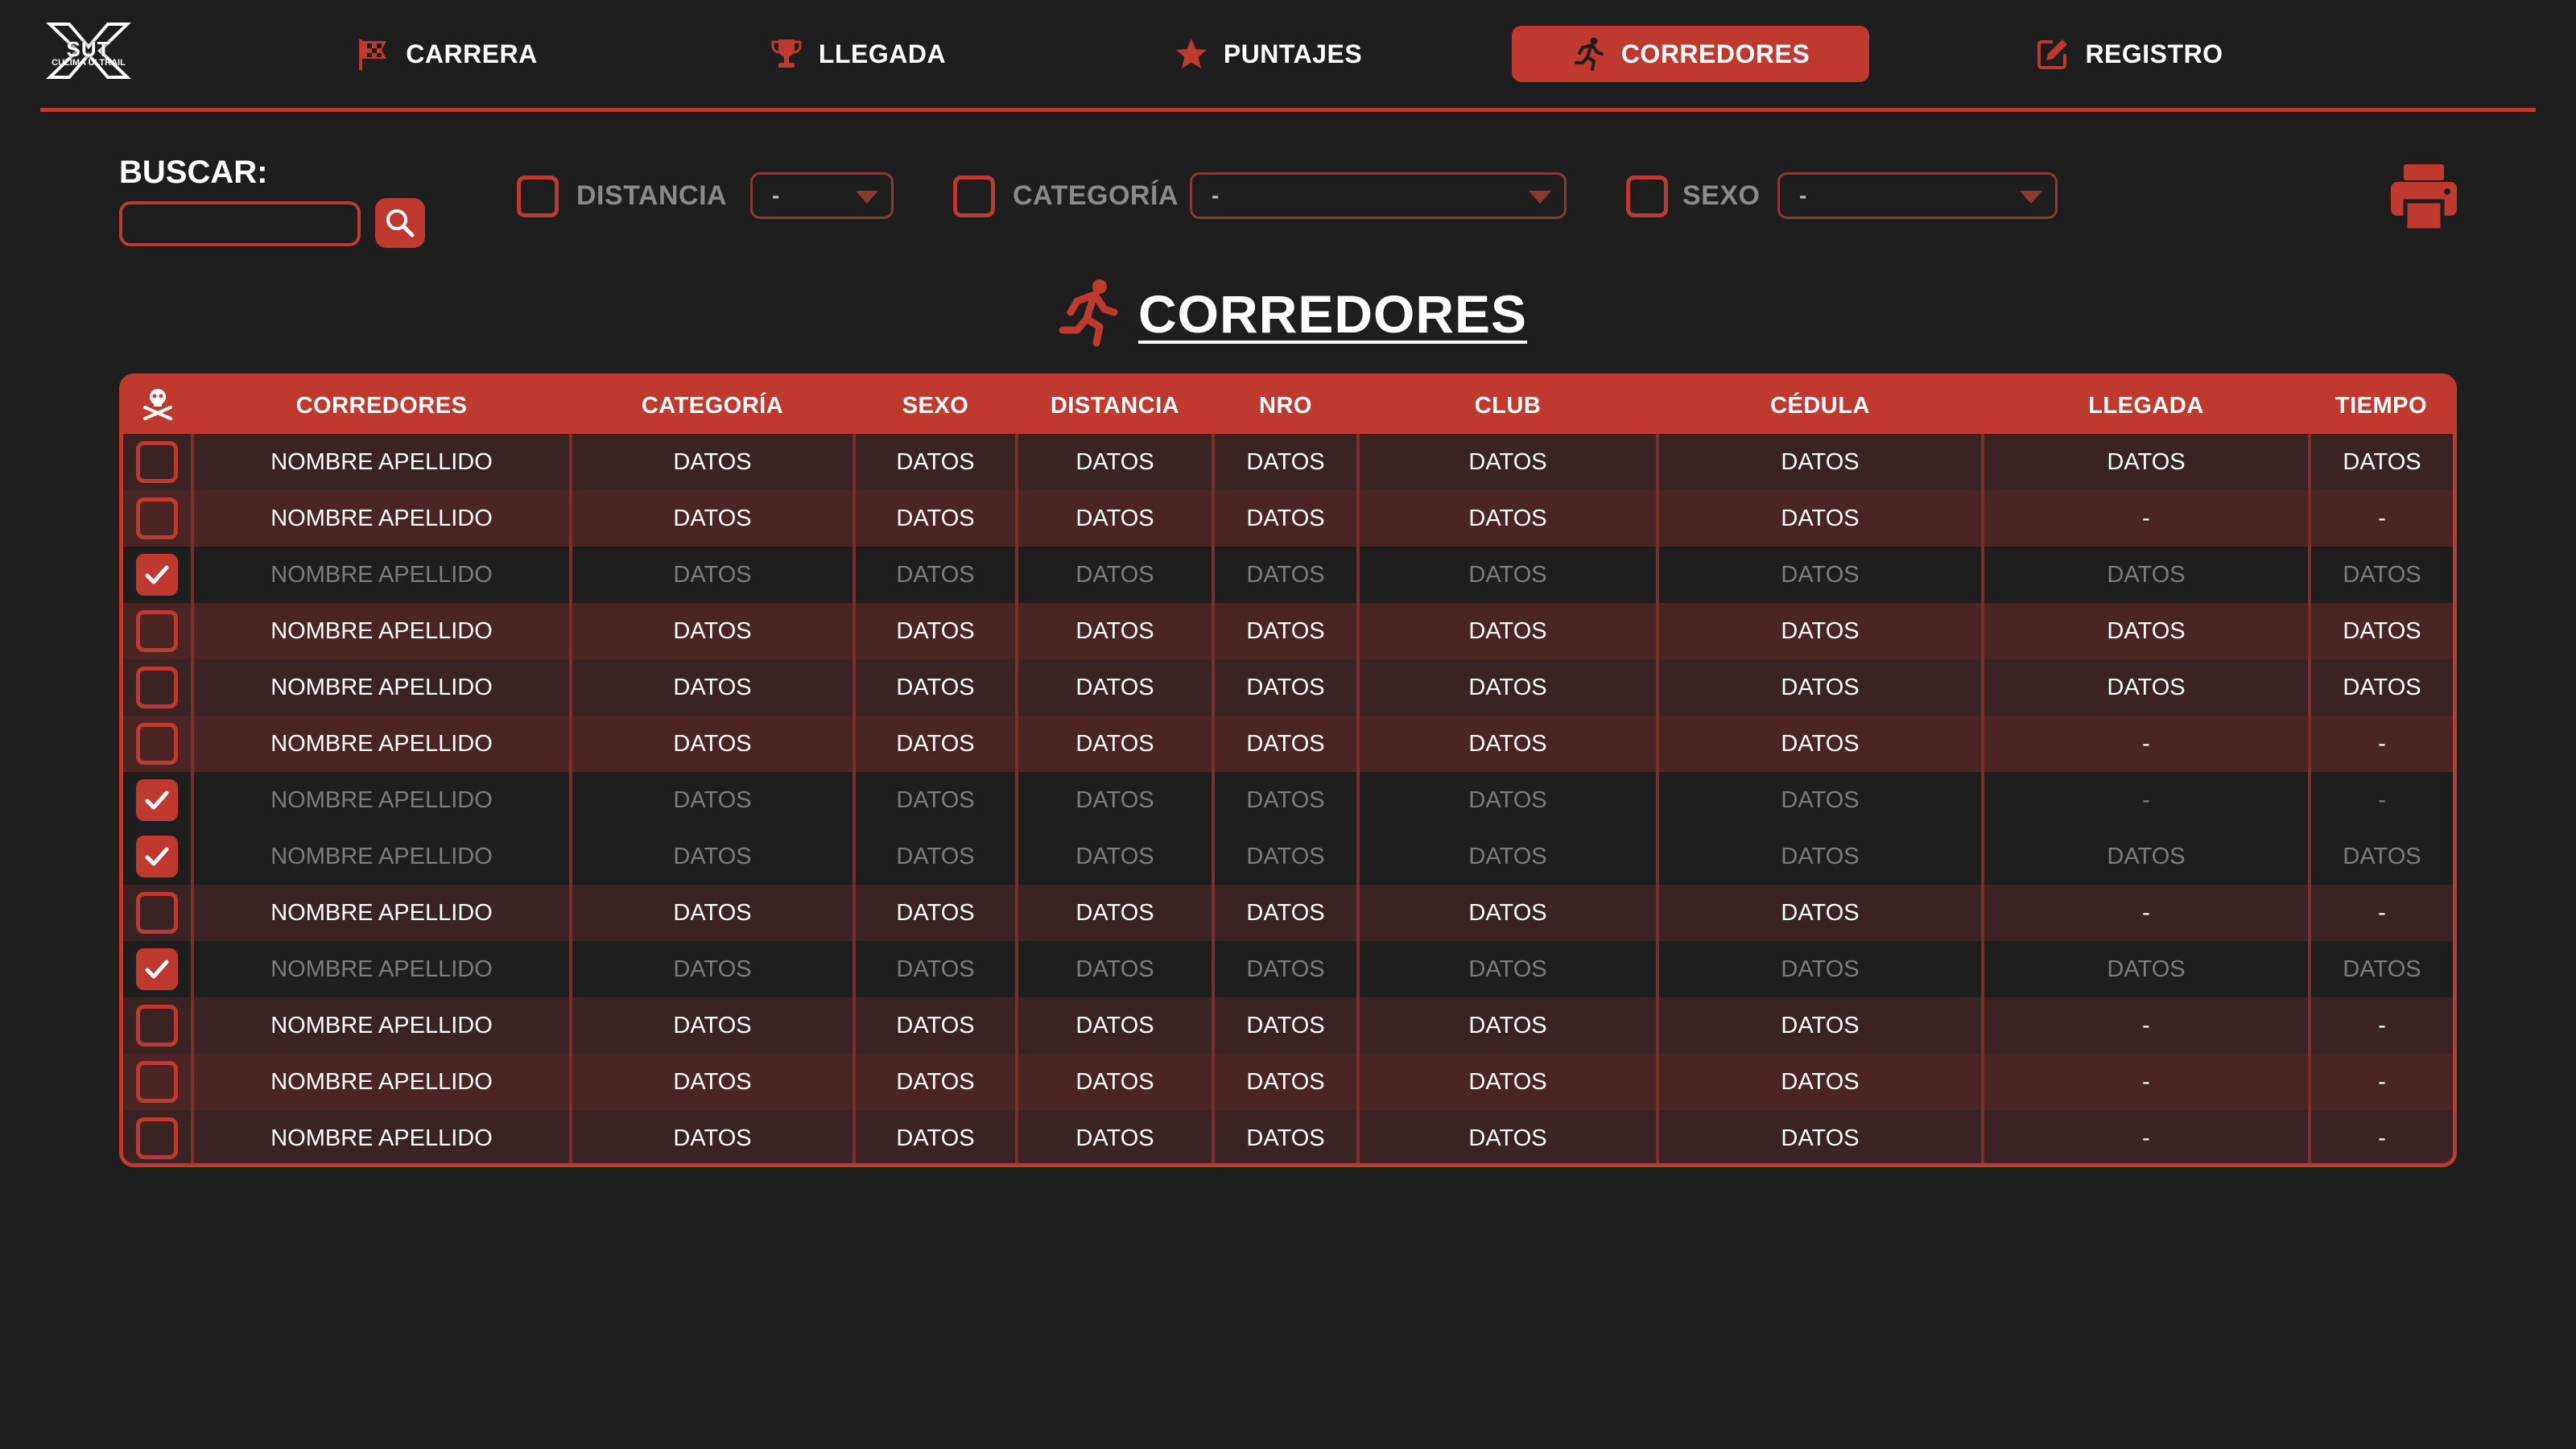 This screenshot has height=1449, width=2576. I want to click on nav-corredores: CORREDORES, so click(1690, 54).